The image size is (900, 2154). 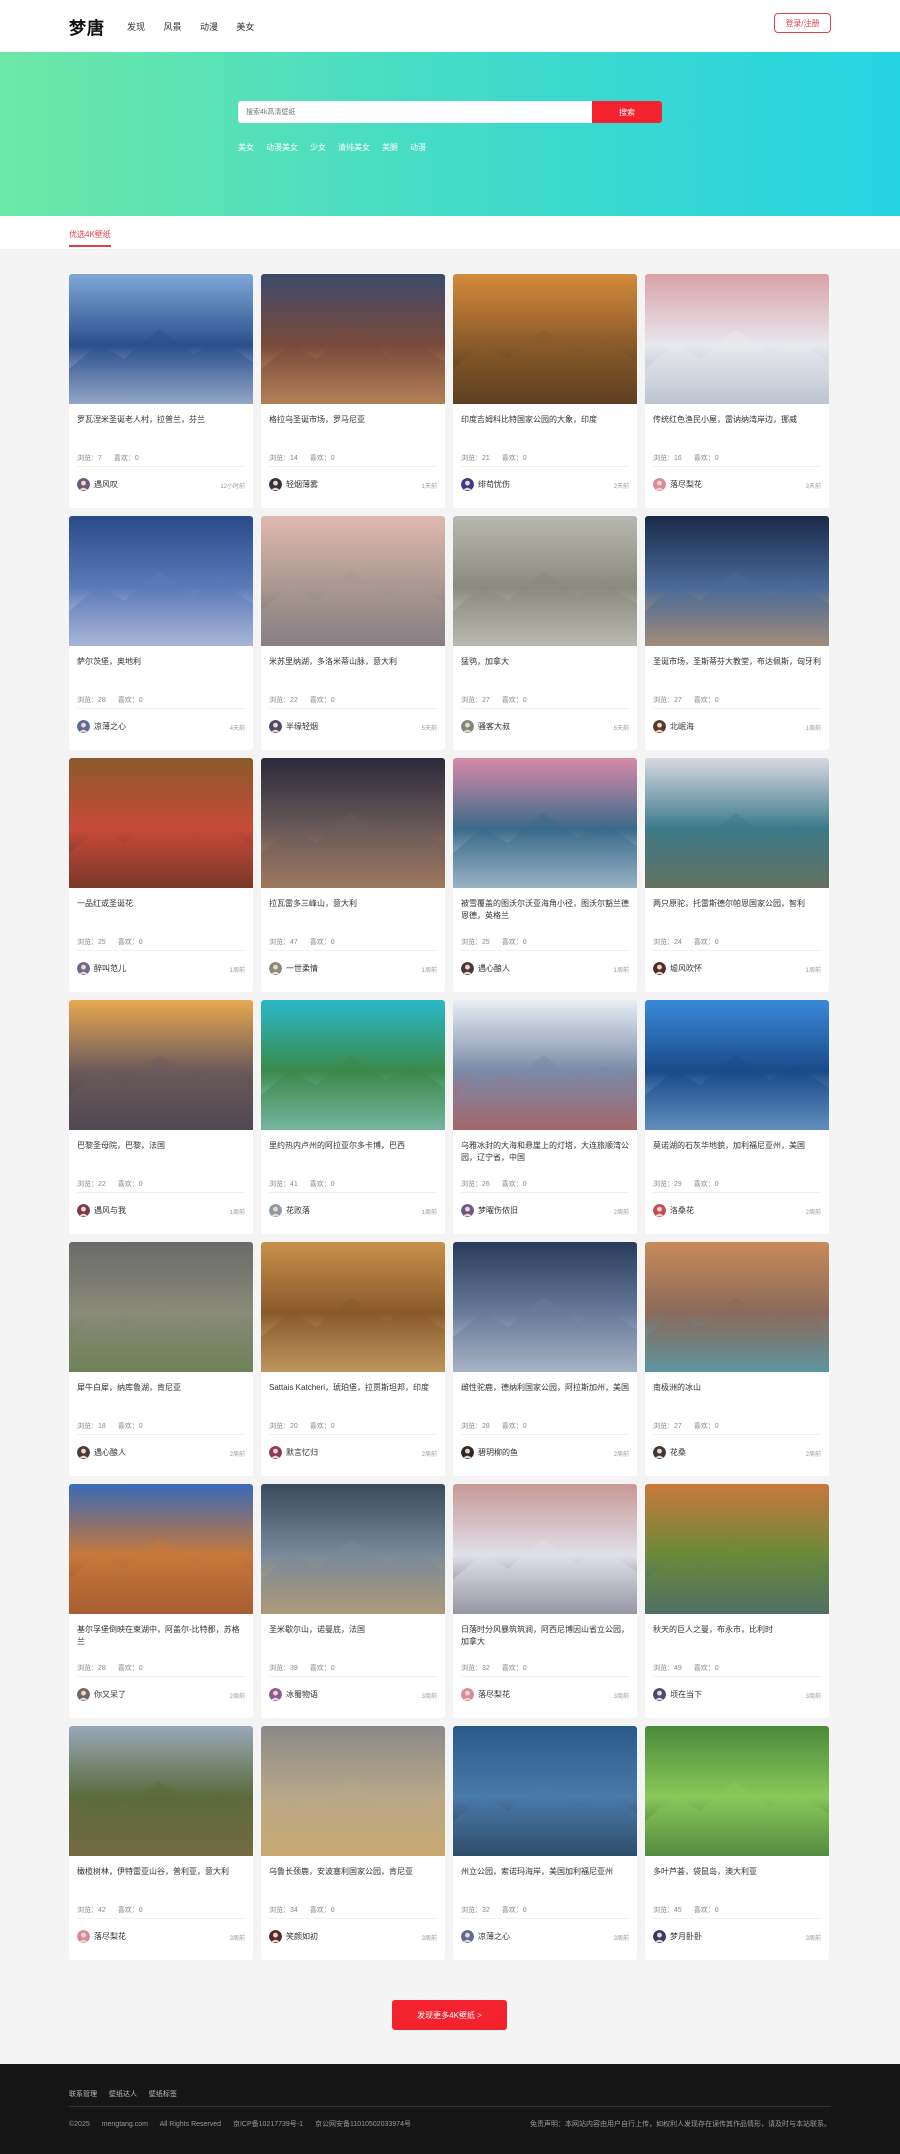 What do you see at coordinates (682, 1210) in the screenshot?
I see `author-name: 洛桑花` at bounding box center [682, 1210].